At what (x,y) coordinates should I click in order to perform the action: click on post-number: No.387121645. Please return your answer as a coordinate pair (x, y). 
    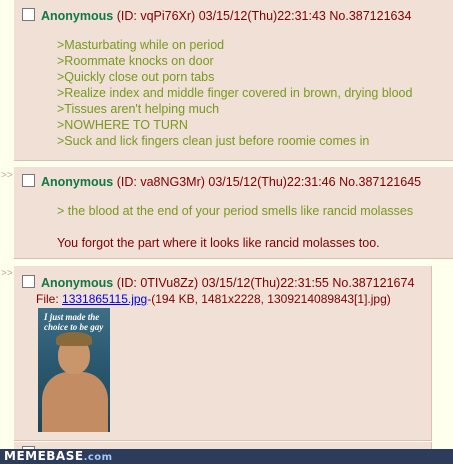
    Looking at the image, I should click on (380, 182).